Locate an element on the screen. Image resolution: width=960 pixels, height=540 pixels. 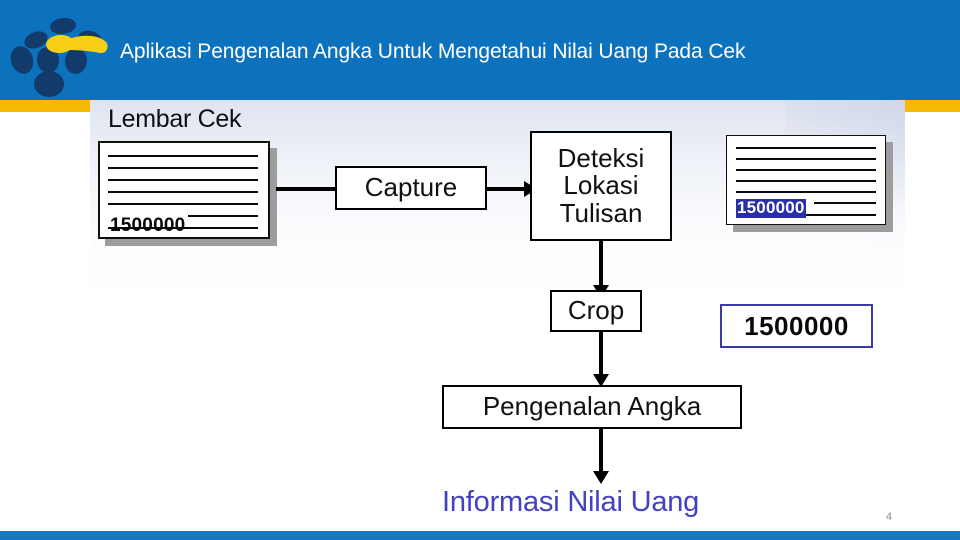
node-deteksi-line-2: Lokasi is located at coordinates (601, 185).